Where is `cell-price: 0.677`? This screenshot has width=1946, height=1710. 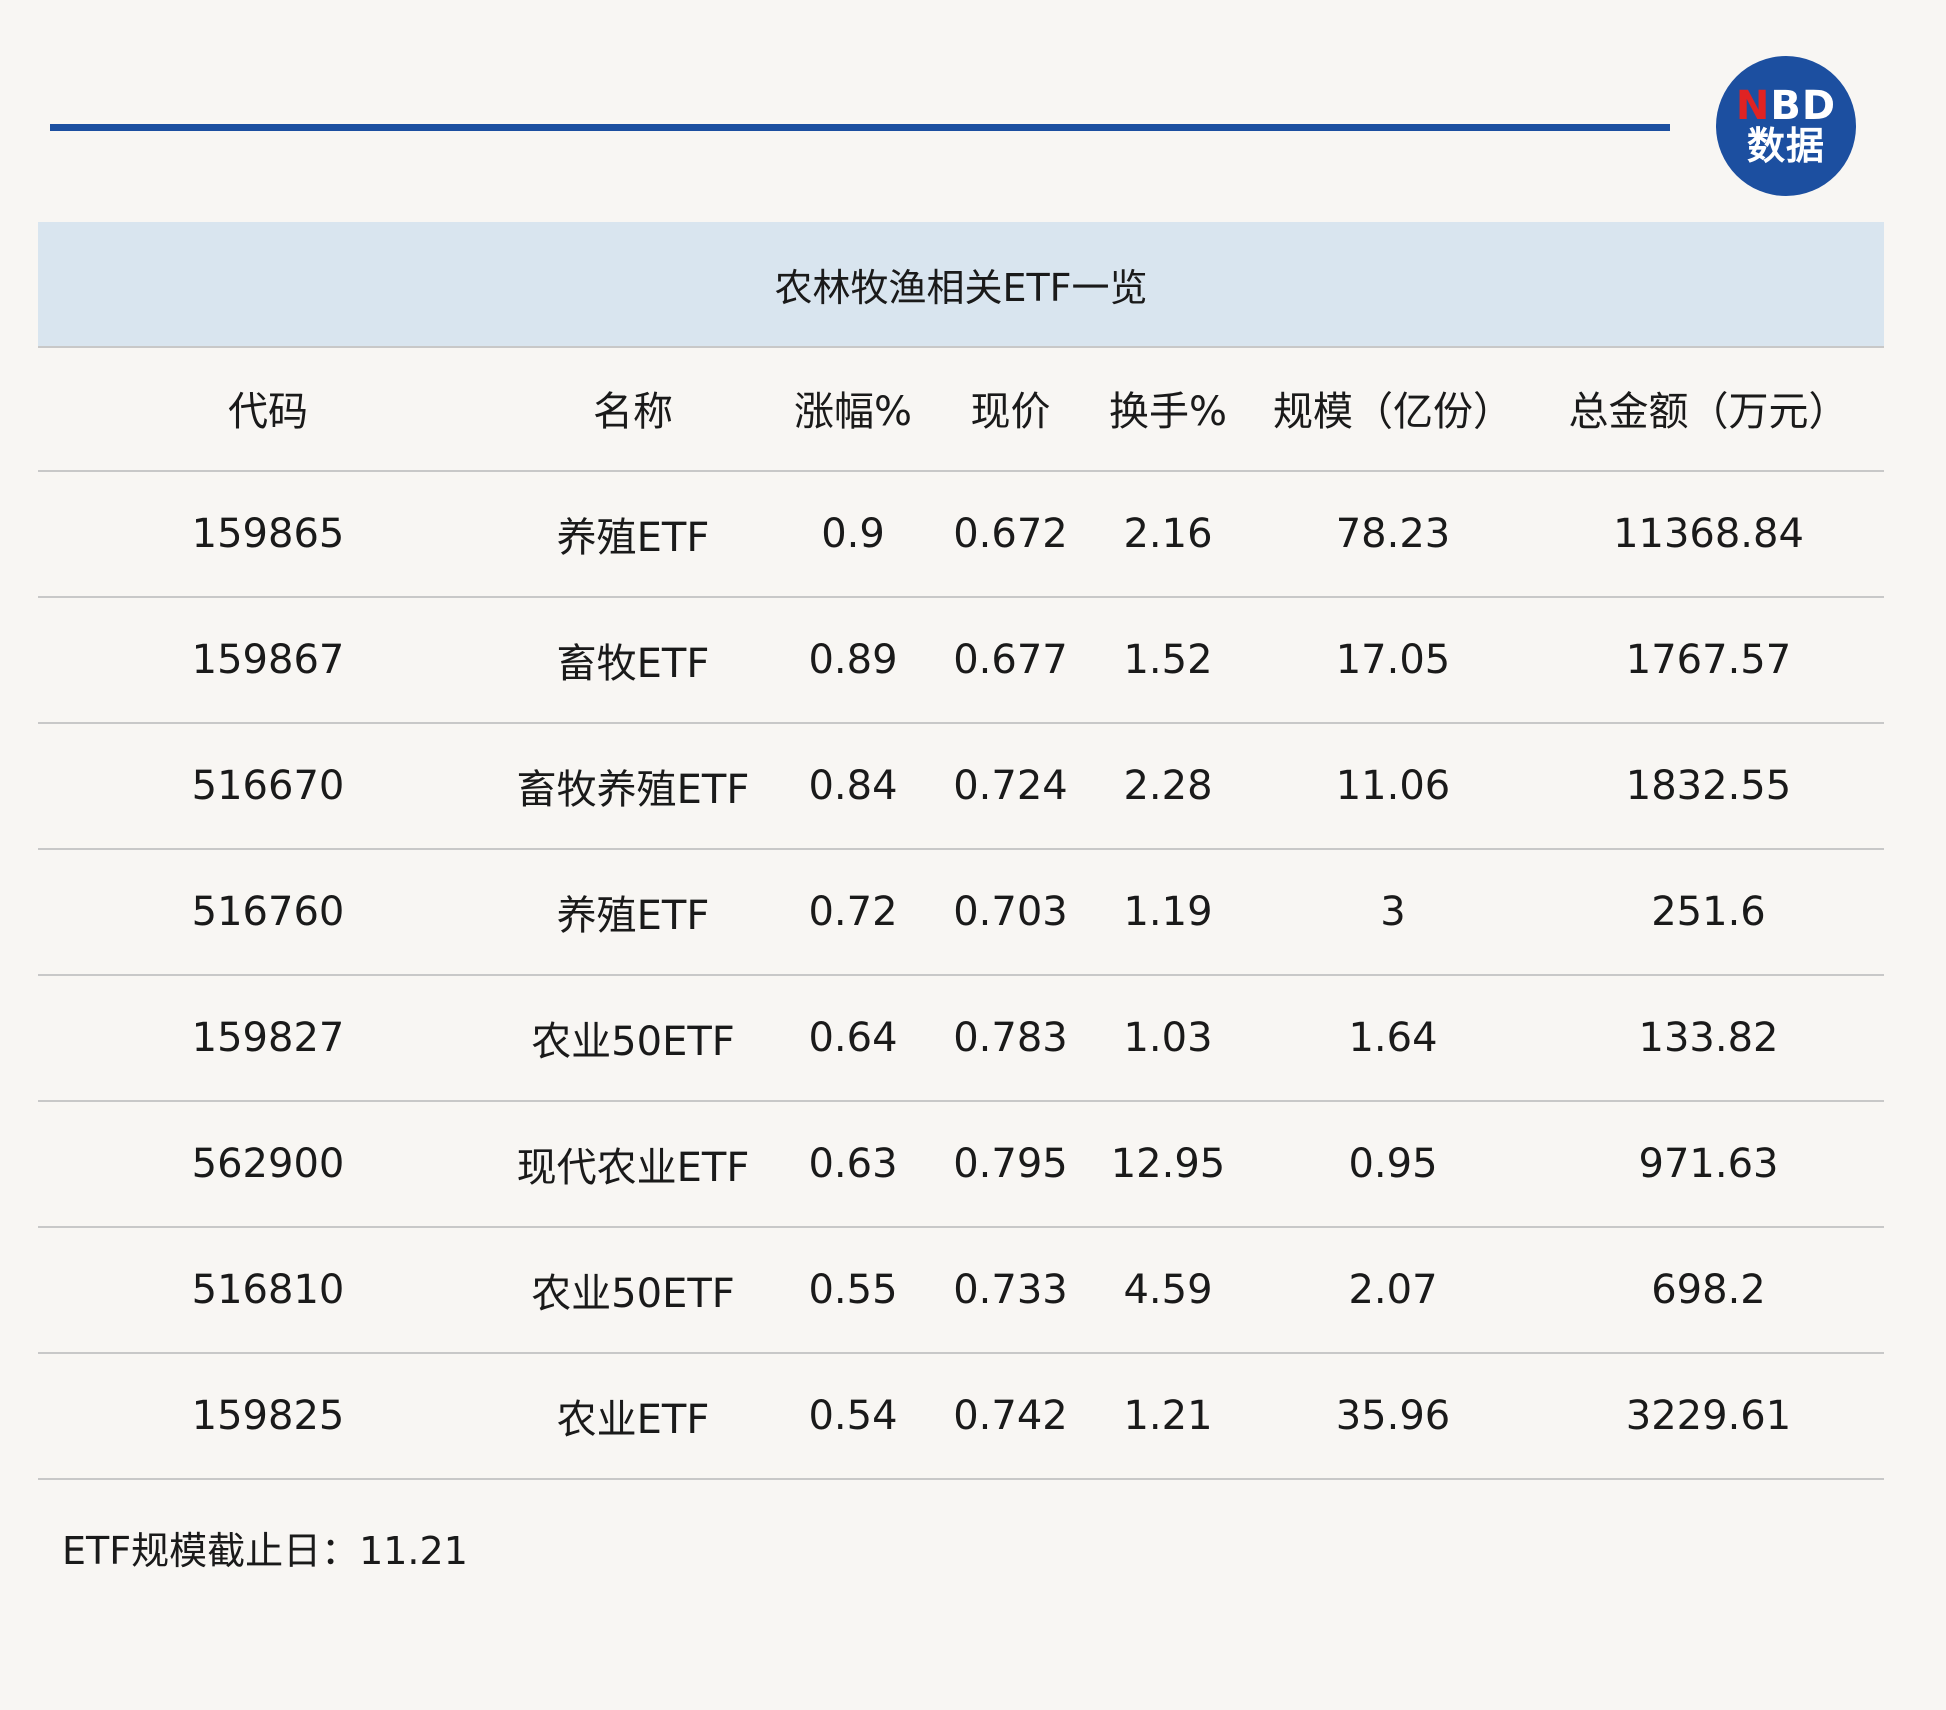
cell-price: 0.677 is located at coordinates (1010, 660).